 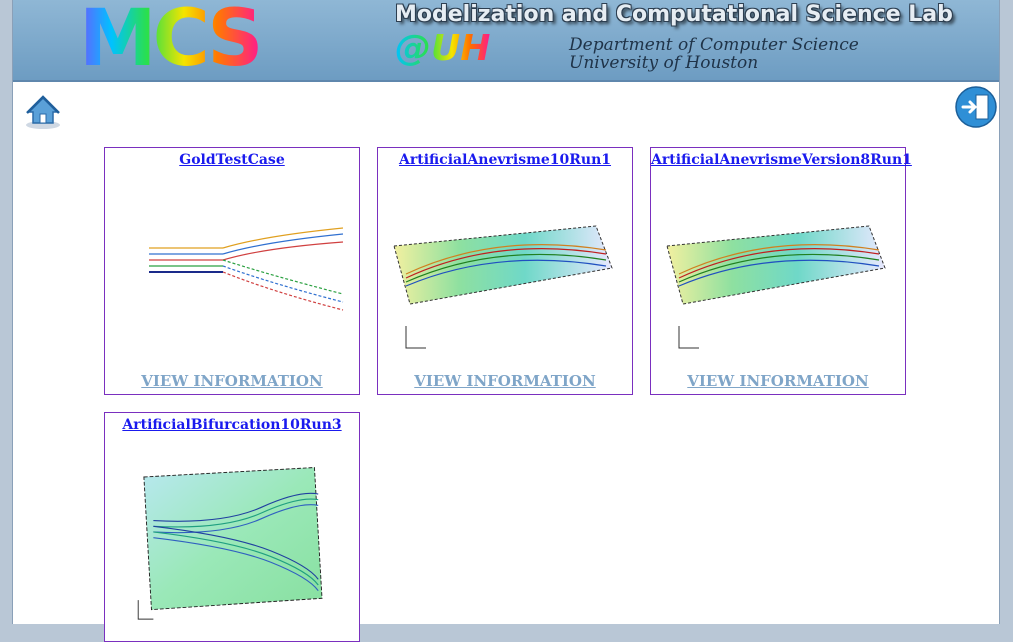 What do you see at coordinates (664, 63) in the screenshot?
I see `university-name: University of Houston` at bounding box center [664, 63].